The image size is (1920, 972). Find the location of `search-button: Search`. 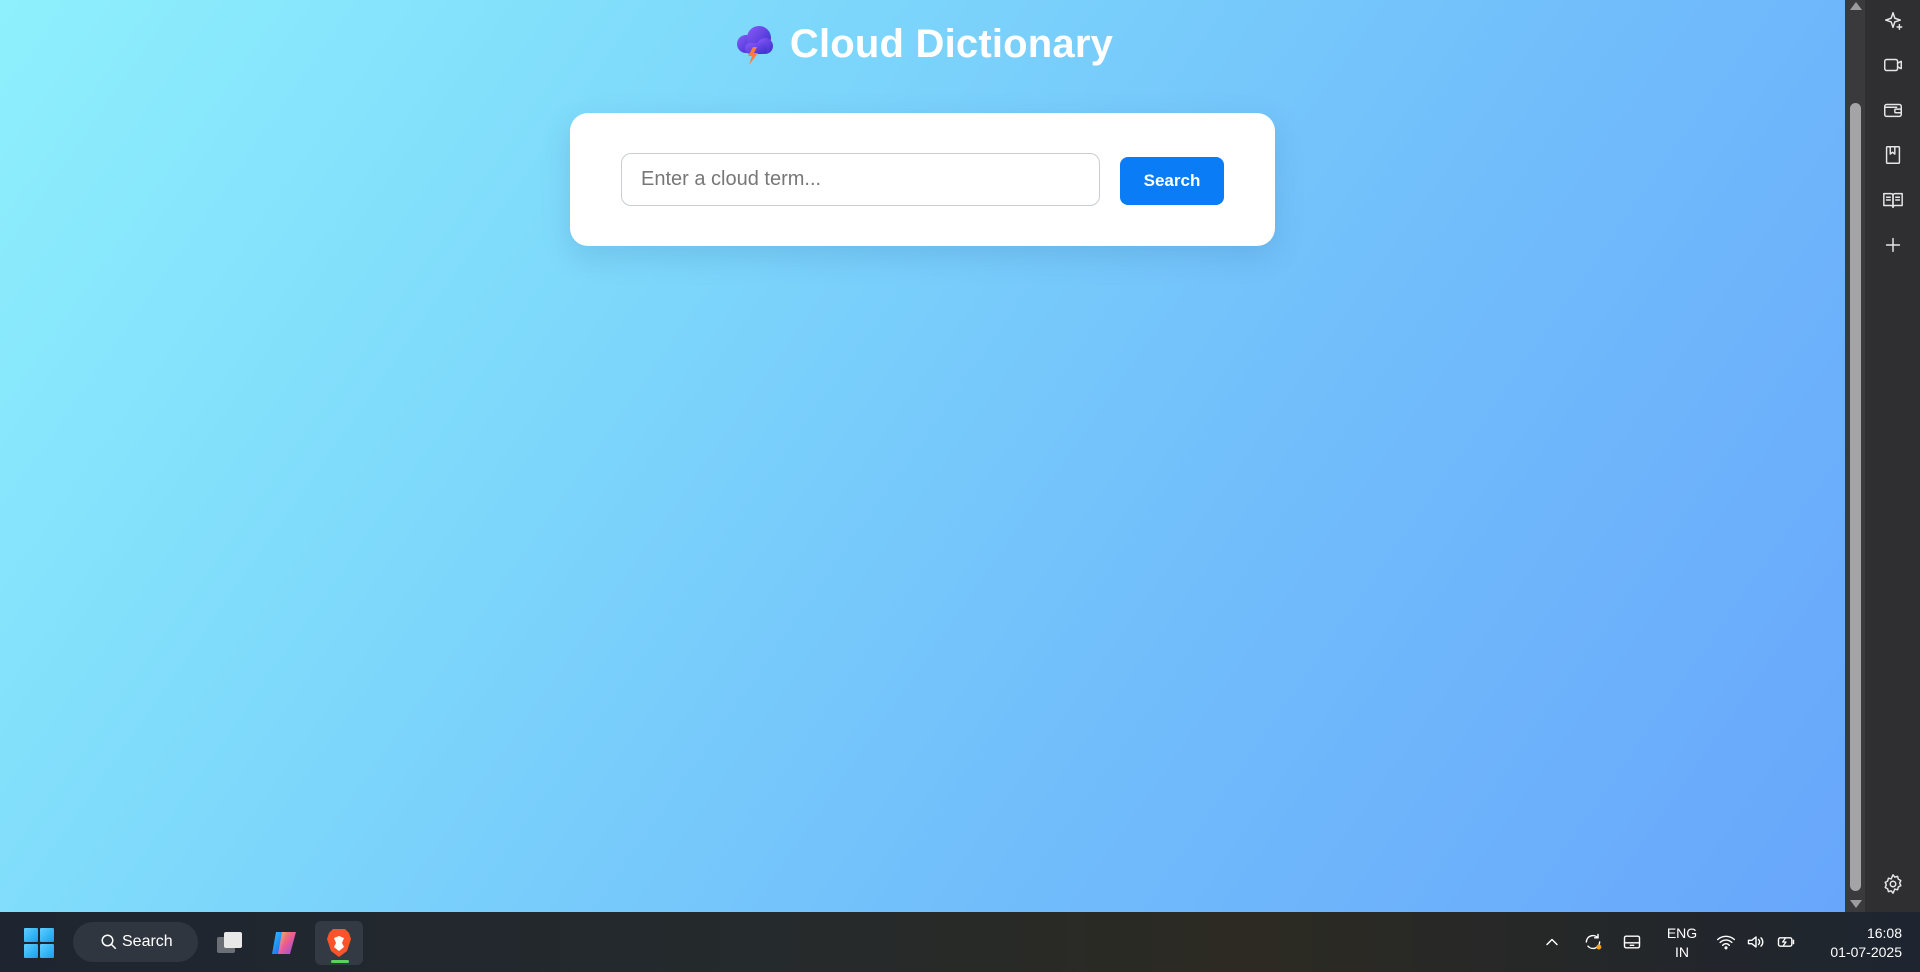

search-button: Search is located at coordinates (1172, 181).